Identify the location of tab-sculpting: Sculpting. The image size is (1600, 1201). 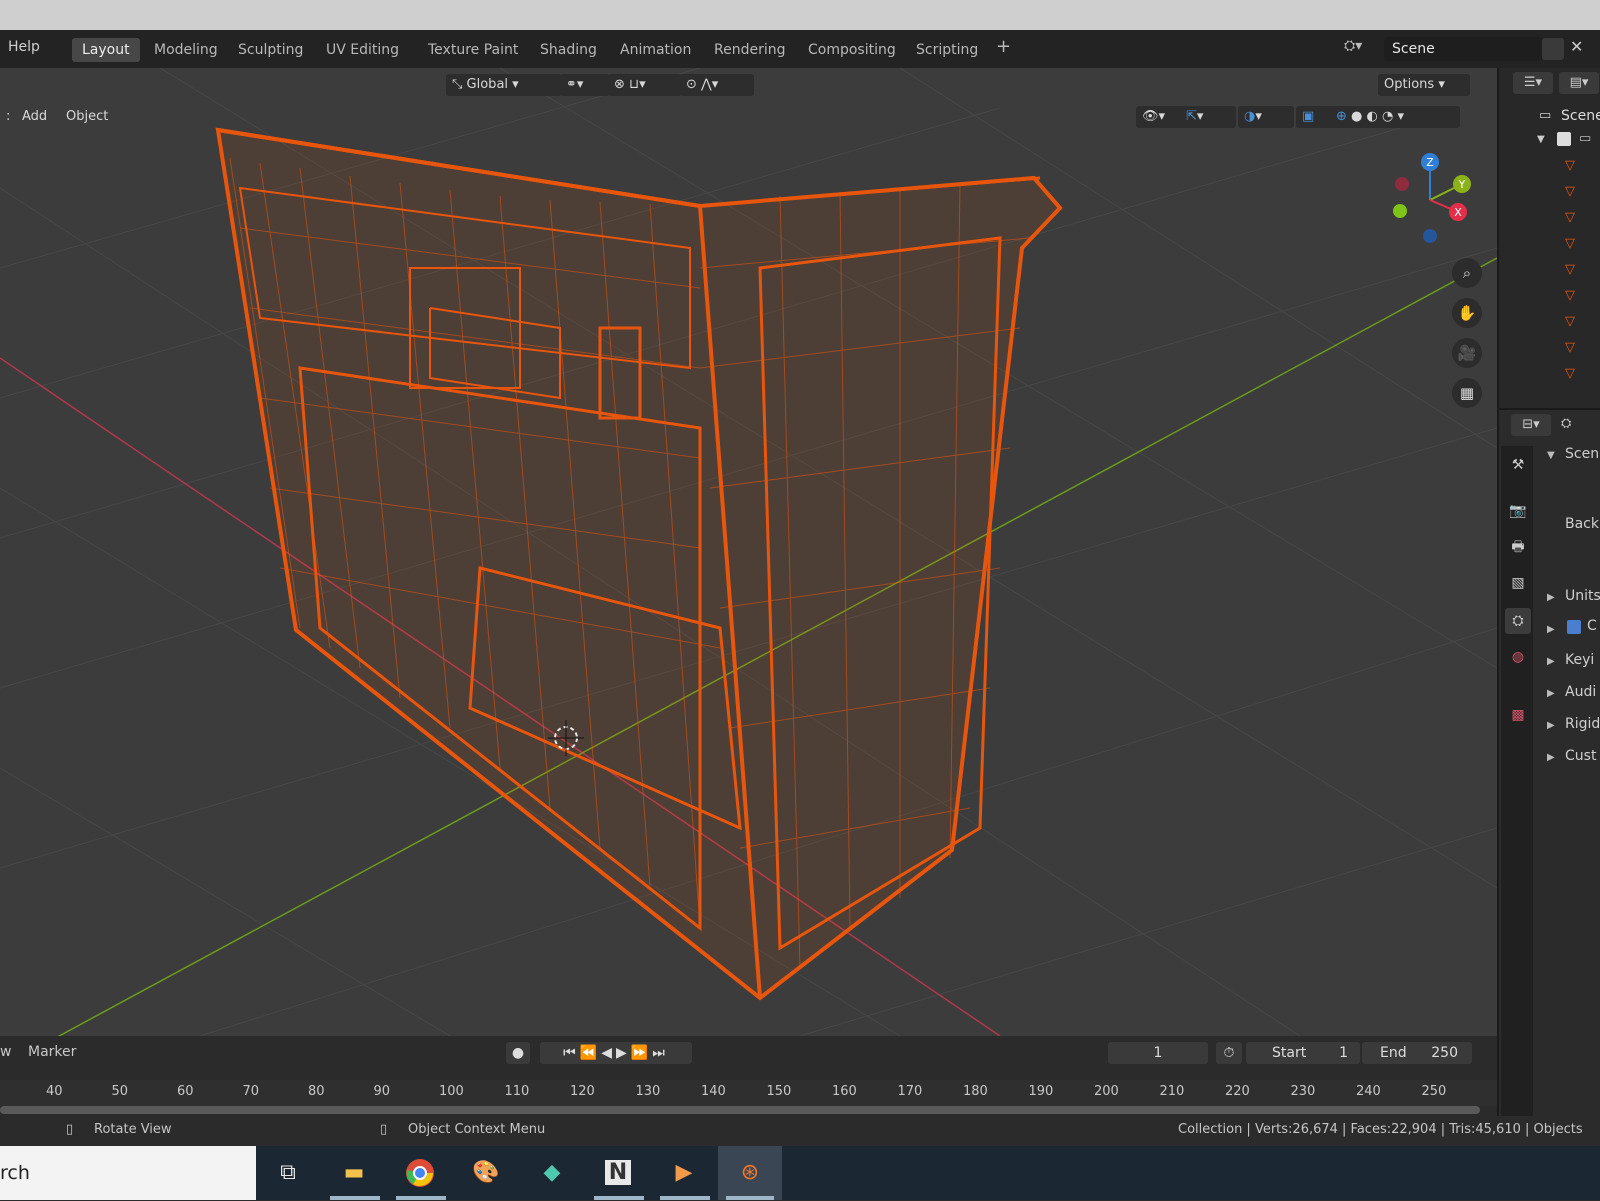
(270, 50).